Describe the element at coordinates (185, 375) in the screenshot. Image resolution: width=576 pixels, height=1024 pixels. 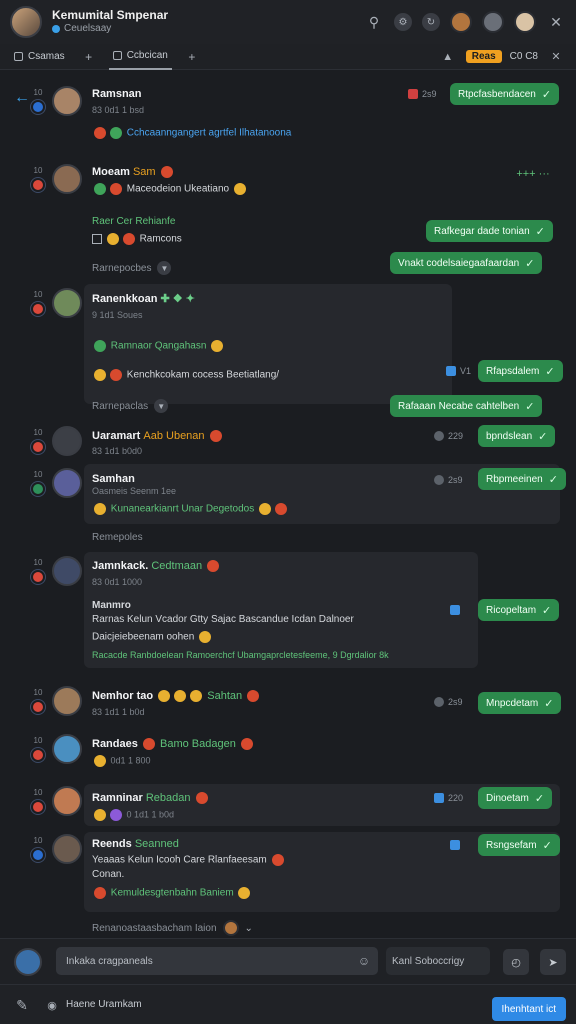
I see `message-text: Kenchkcokam cocess Beetiatlang/` at that location.